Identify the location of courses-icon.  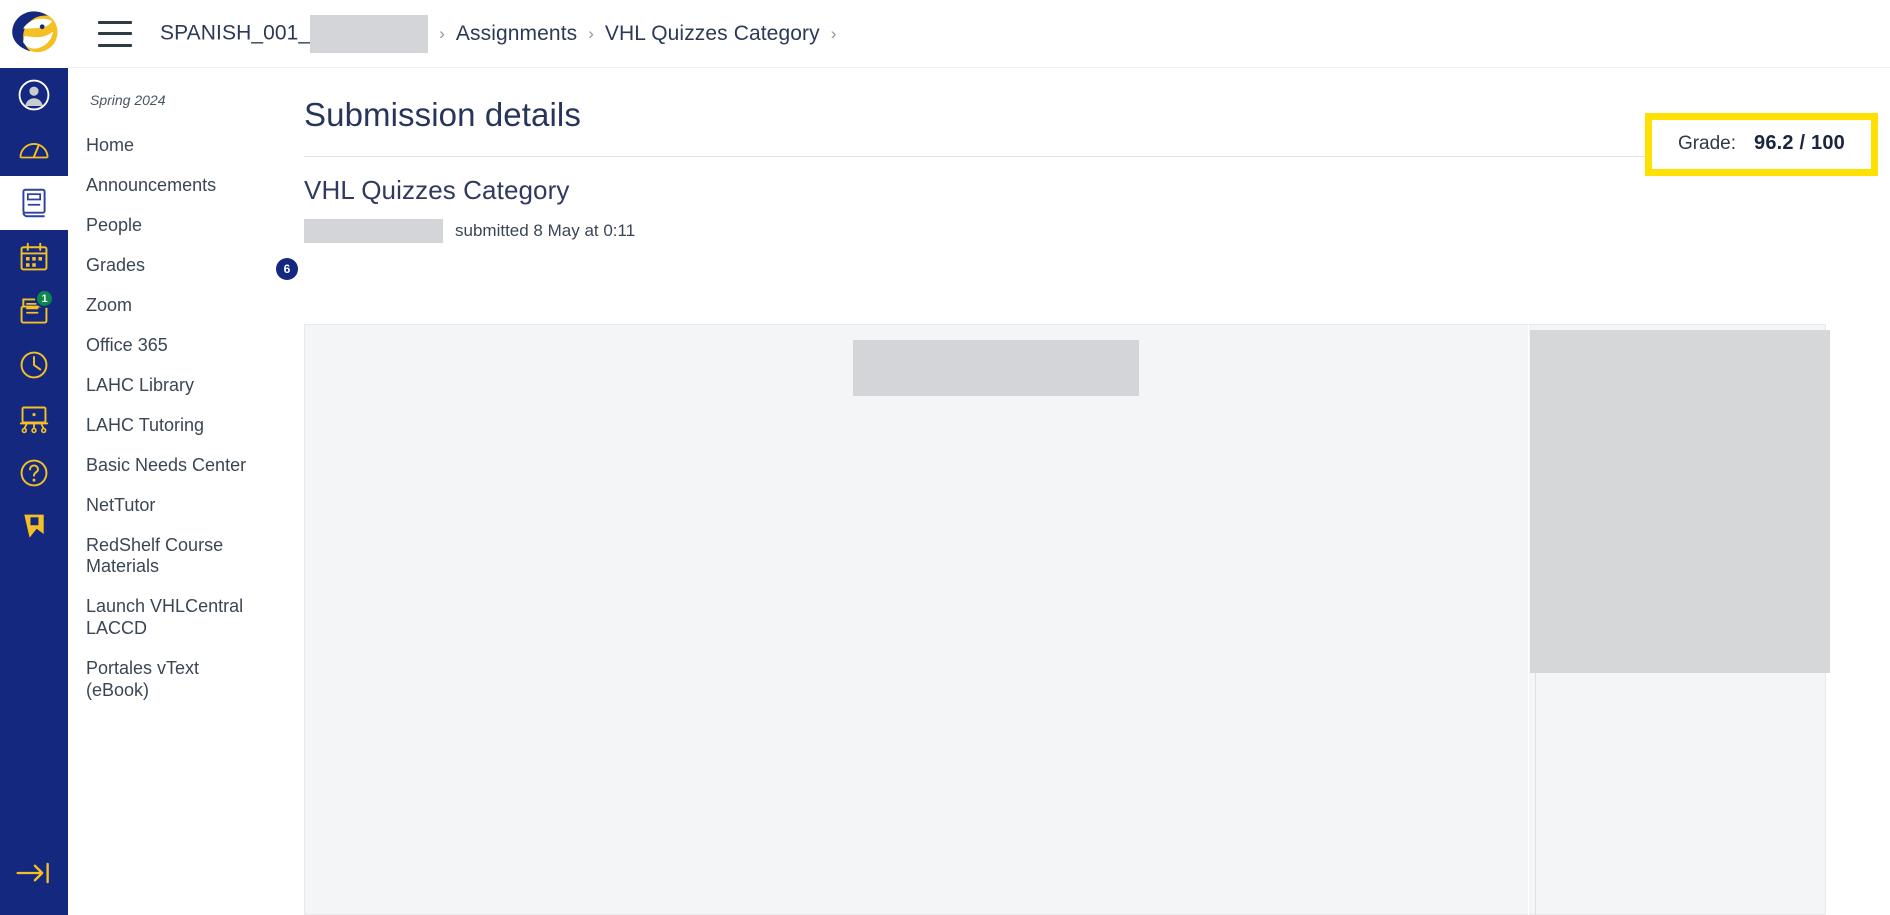
(34, 203).